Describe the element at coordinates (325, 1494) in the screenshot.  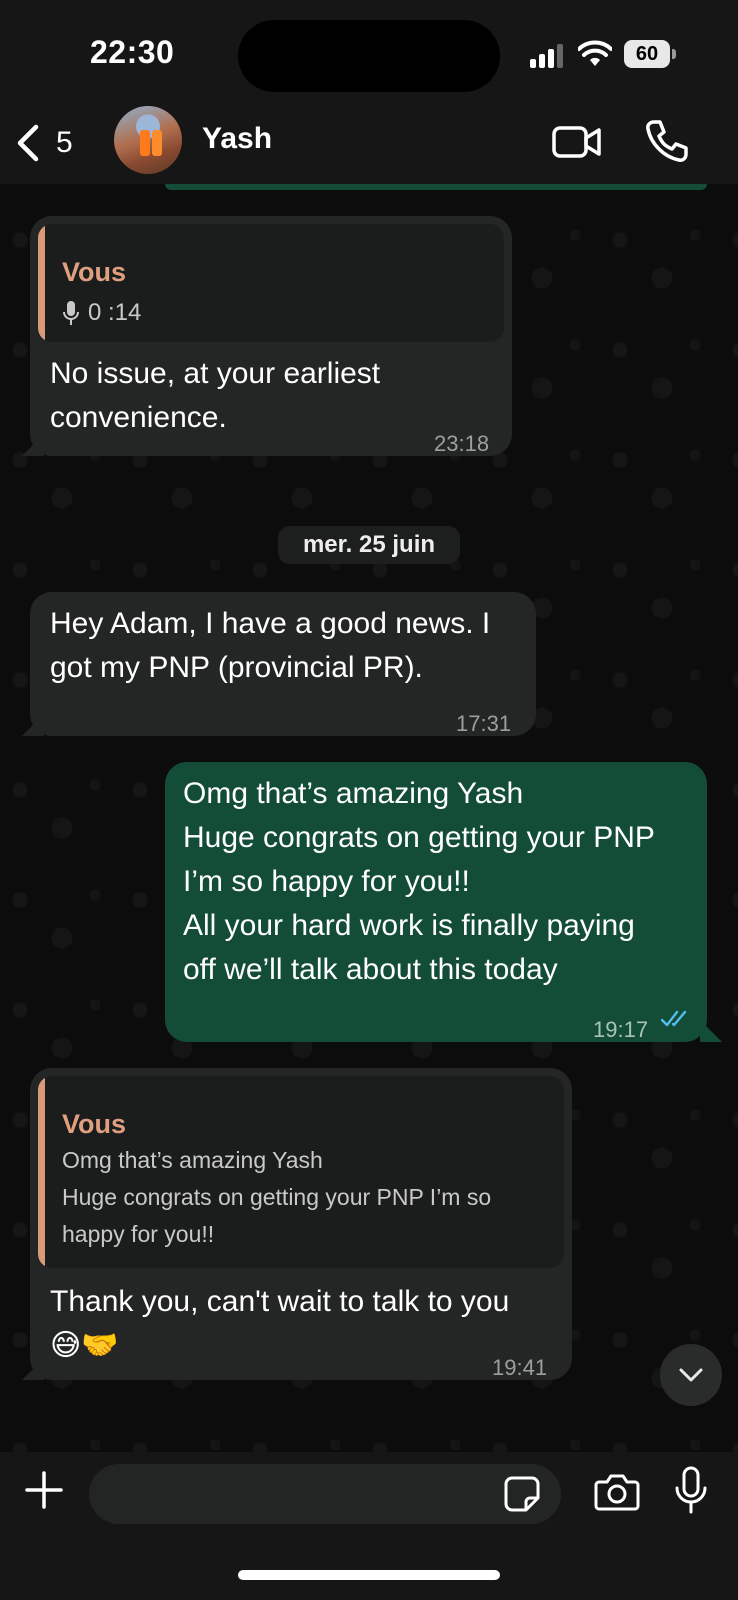
I see `message-input` at that location.